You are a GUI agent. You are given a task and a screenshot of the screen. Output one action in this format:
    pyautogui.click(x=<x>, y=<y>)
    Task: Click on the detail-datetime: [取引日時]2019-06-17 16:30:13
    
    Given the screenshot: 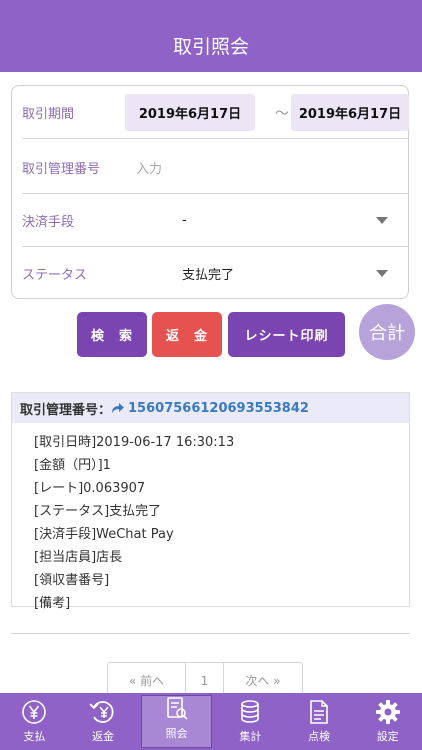 What is the action you would take?
    pyautogui.click(x=134, y=442)
    